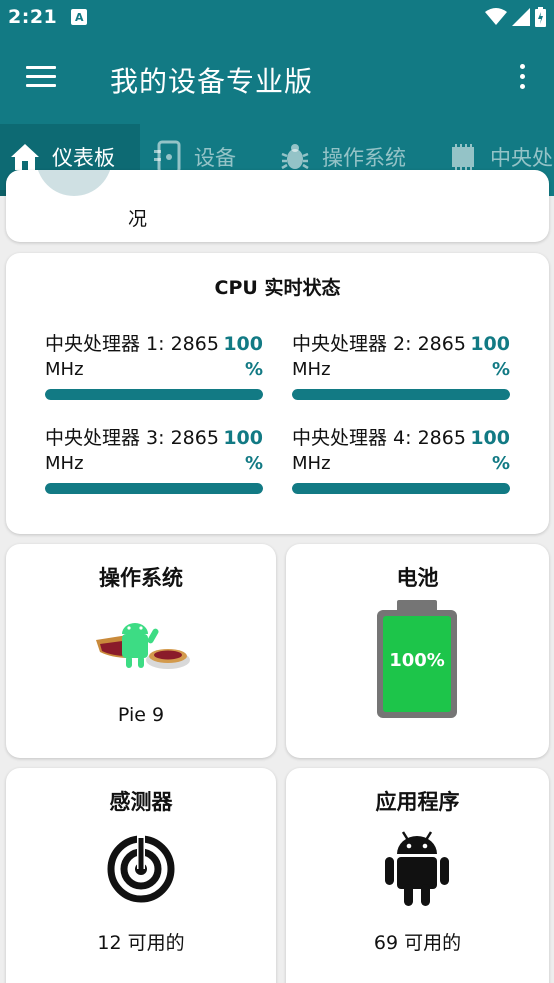  Describe the element at coordinates (521, 17) in the screenshot. I see `signal-icon` at that location.